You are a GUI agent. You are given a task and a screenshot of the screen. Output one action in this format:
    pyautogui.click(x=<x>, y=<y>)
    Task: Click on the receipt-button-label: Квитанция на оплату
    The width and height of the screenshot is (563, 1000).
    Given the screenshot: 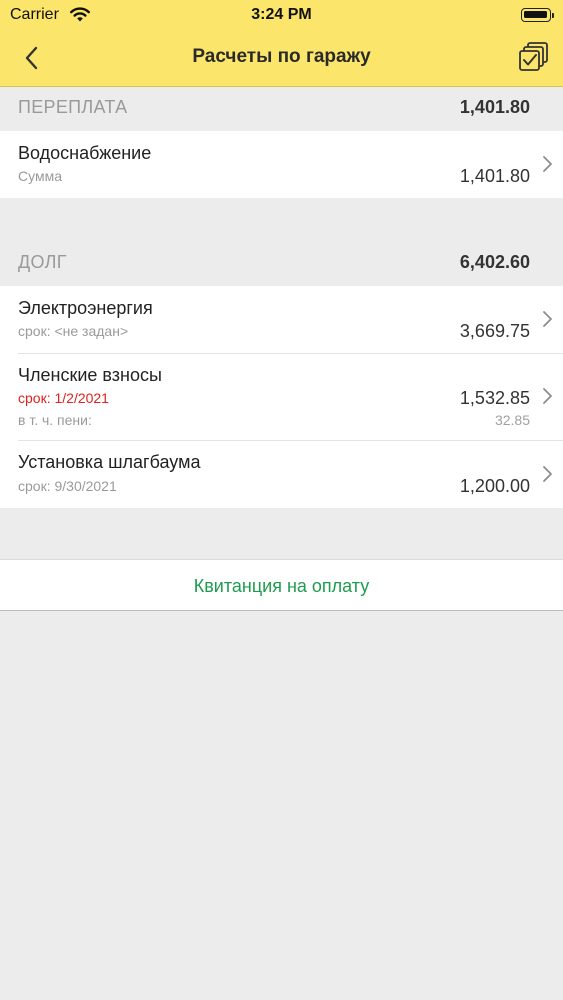 What is the action you would take?
    pyautogui.click(x=281, y=586)
    